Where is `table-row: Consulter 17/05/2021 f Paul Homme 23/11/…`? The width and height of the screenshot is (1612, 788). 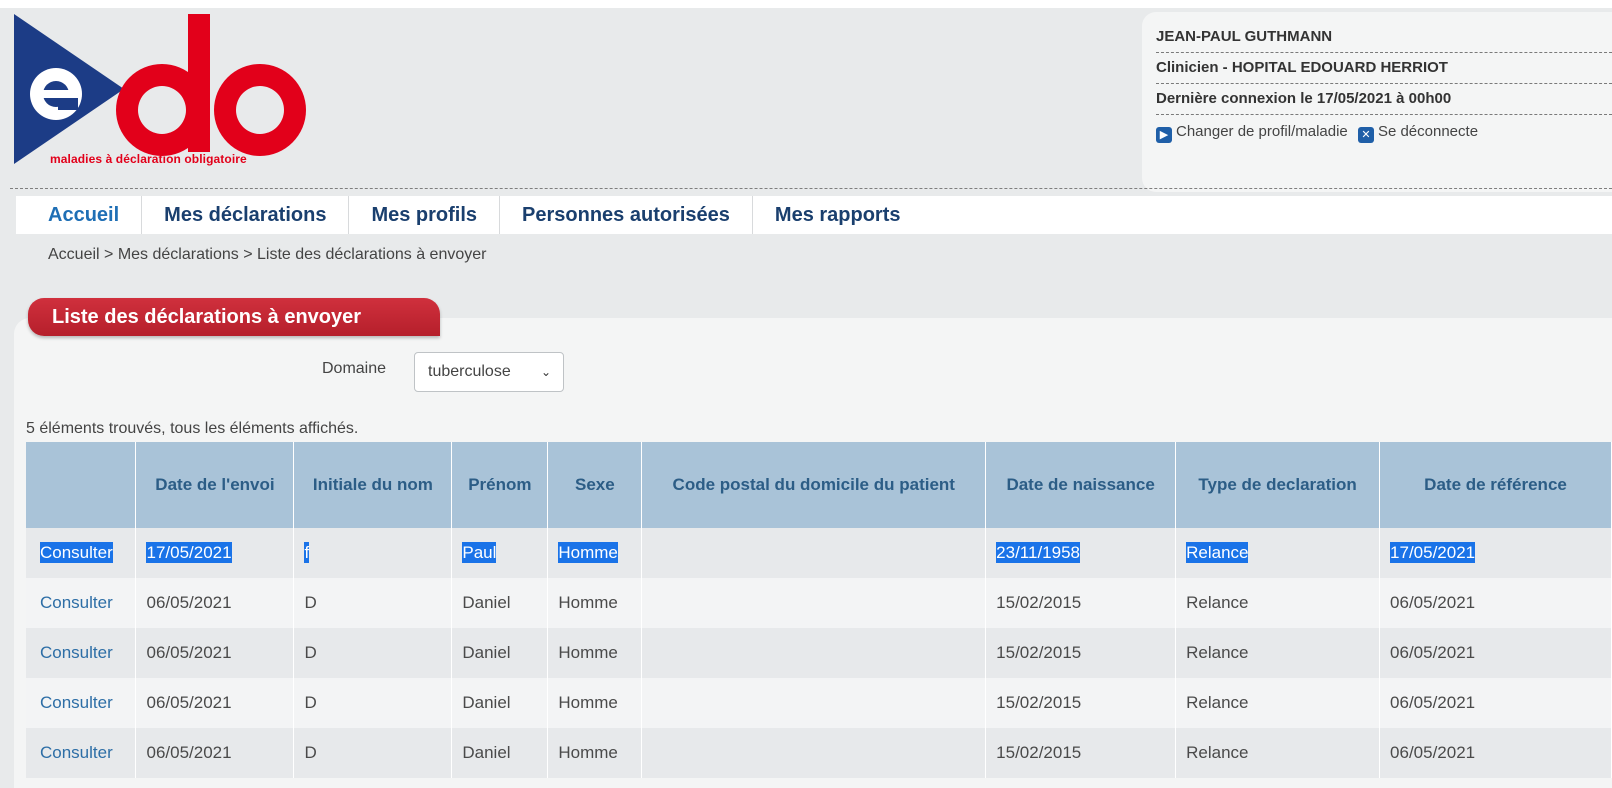
table-row: Consulter 17/05/2021 f Paul Homme 23/11/… is located at coordinates (819, 553).